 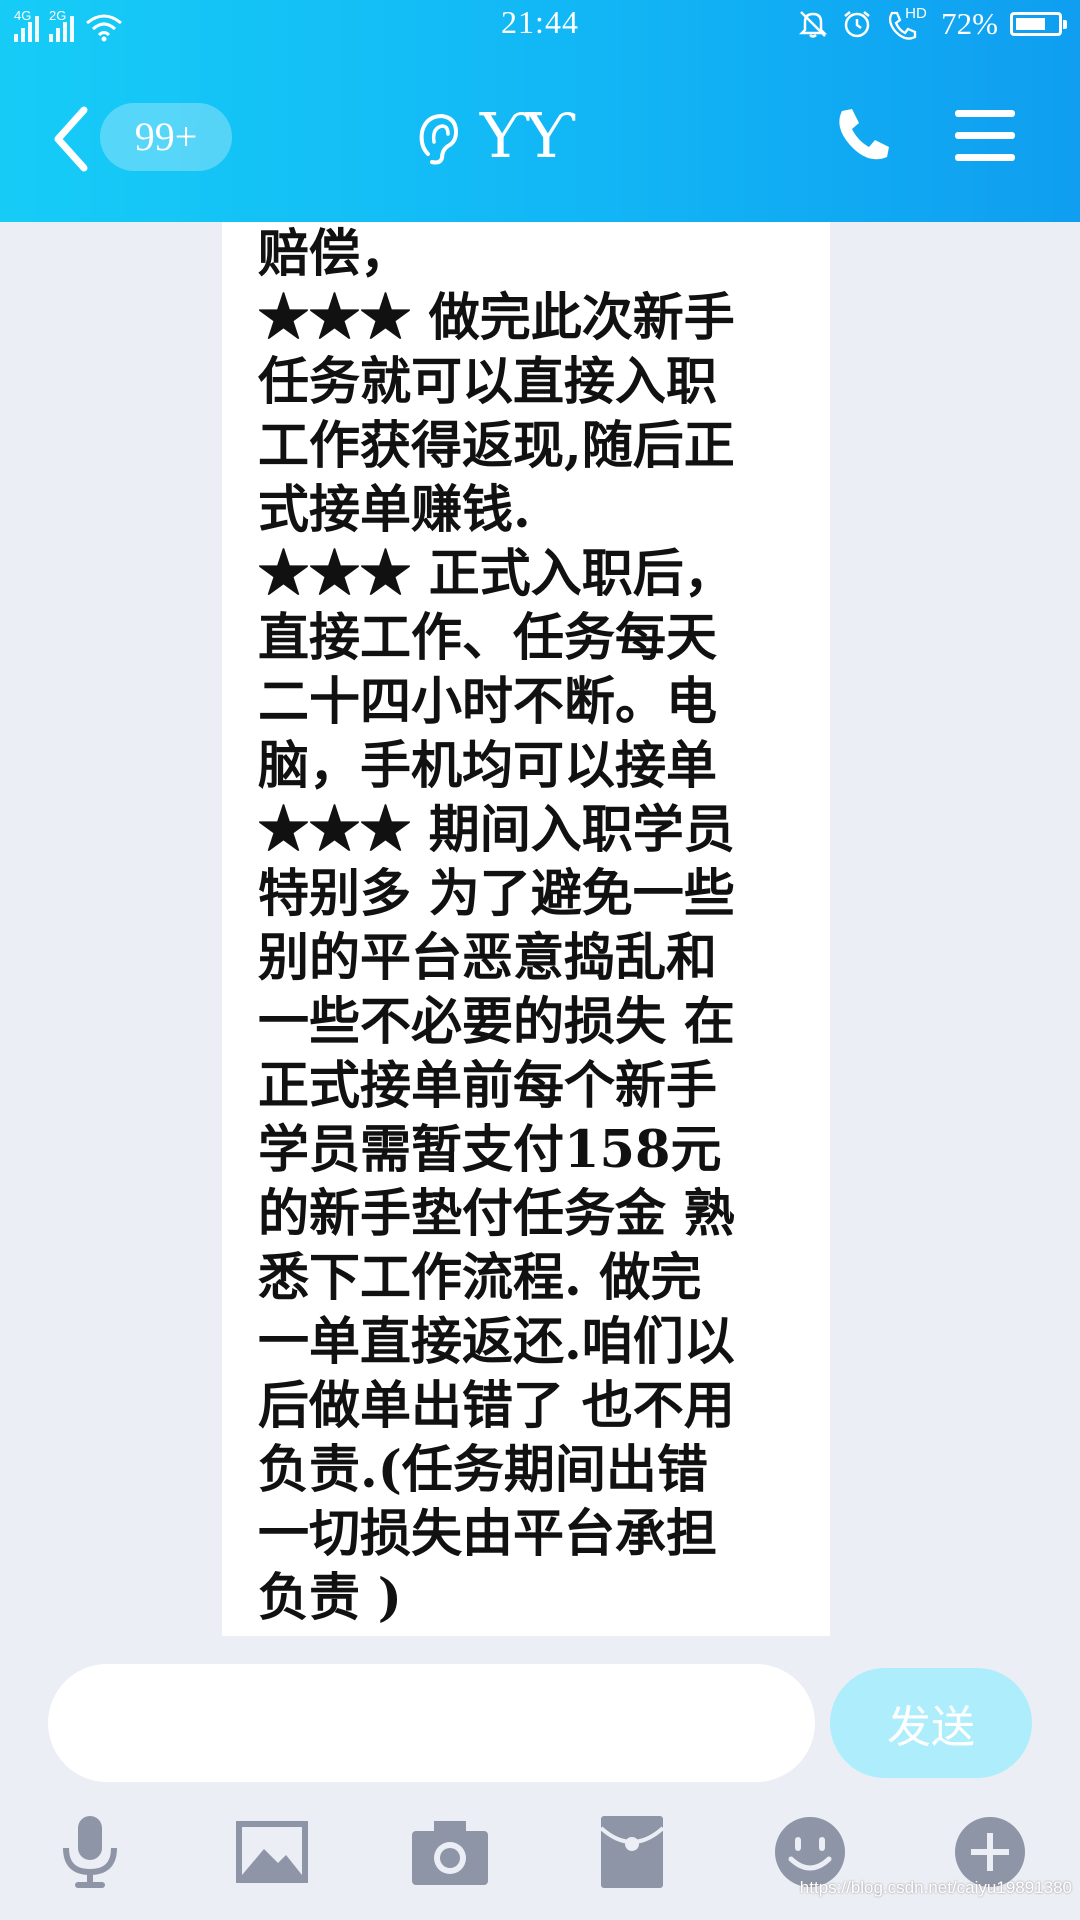 What do you see at coordinates (488, 702) in the screenshot?
I see `message-line: 二十四小时不断。电` at bounding box center [488, 702].